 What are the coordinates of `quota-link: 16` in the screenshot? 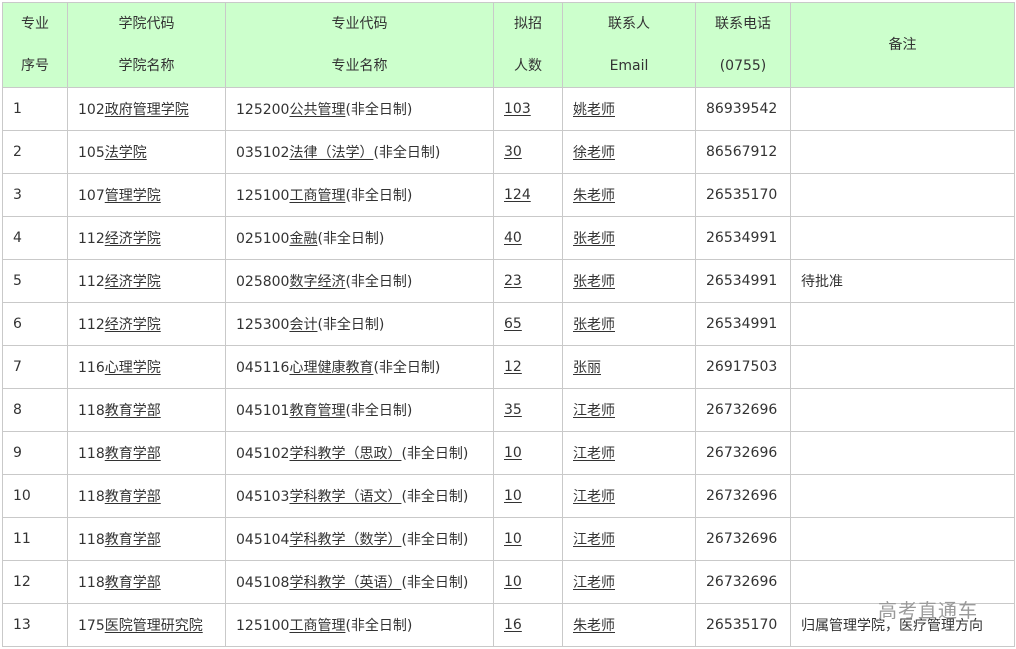 It's located at (513, 625).